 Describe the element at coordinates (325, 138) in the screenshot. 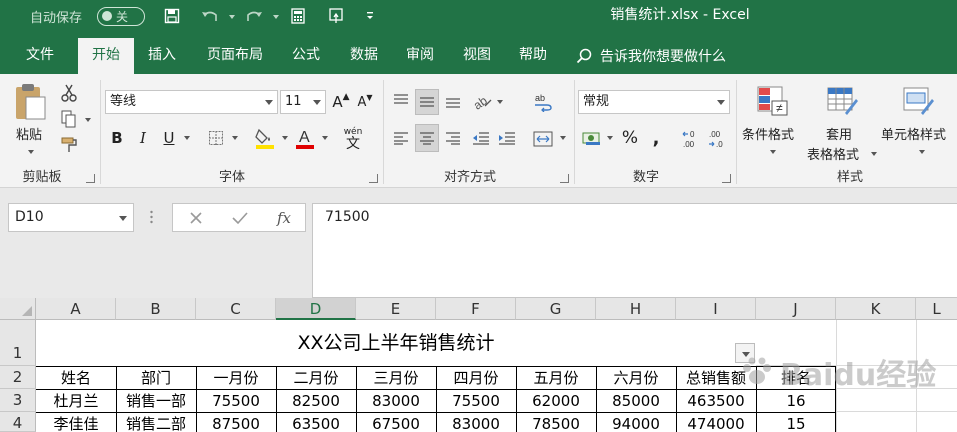

I see `font-color-dropdown-icon` at that location.